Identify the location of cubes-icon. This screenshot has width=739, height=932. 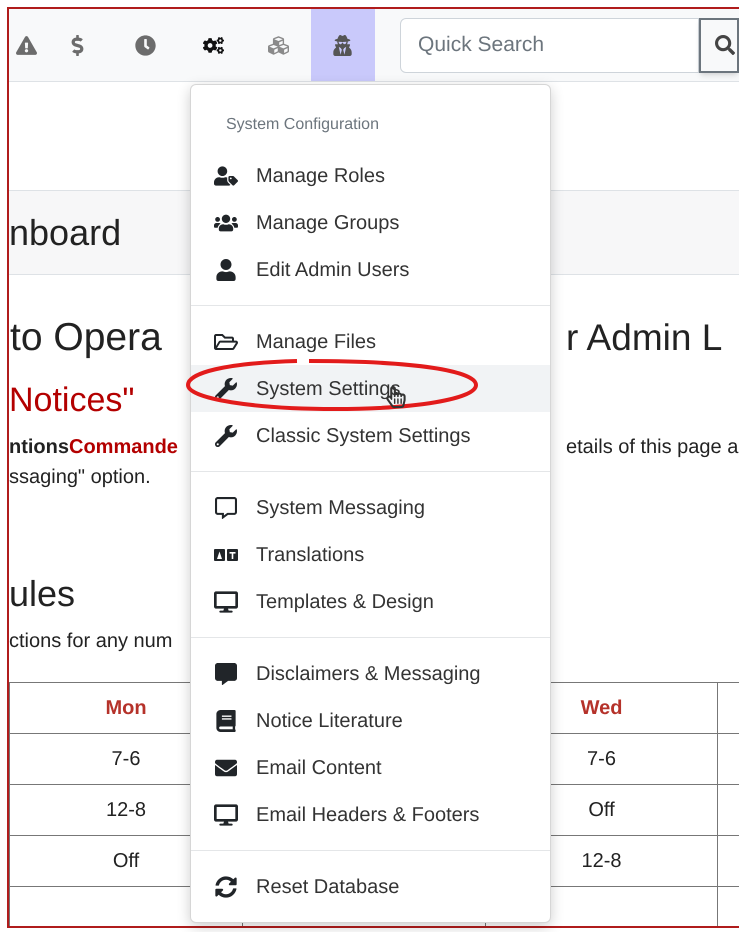
(279, 45).